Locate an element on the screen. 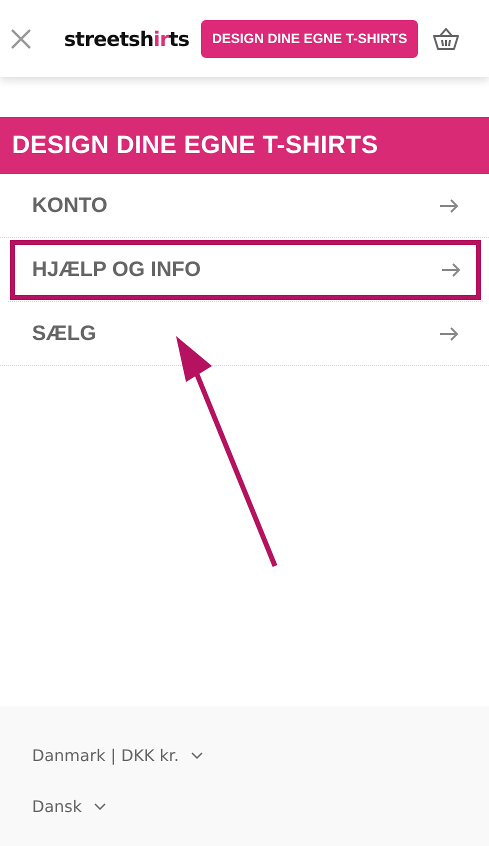 This screenshot has height=846, width=489. menu-item: KONTO is located at coordinates (244, 206).